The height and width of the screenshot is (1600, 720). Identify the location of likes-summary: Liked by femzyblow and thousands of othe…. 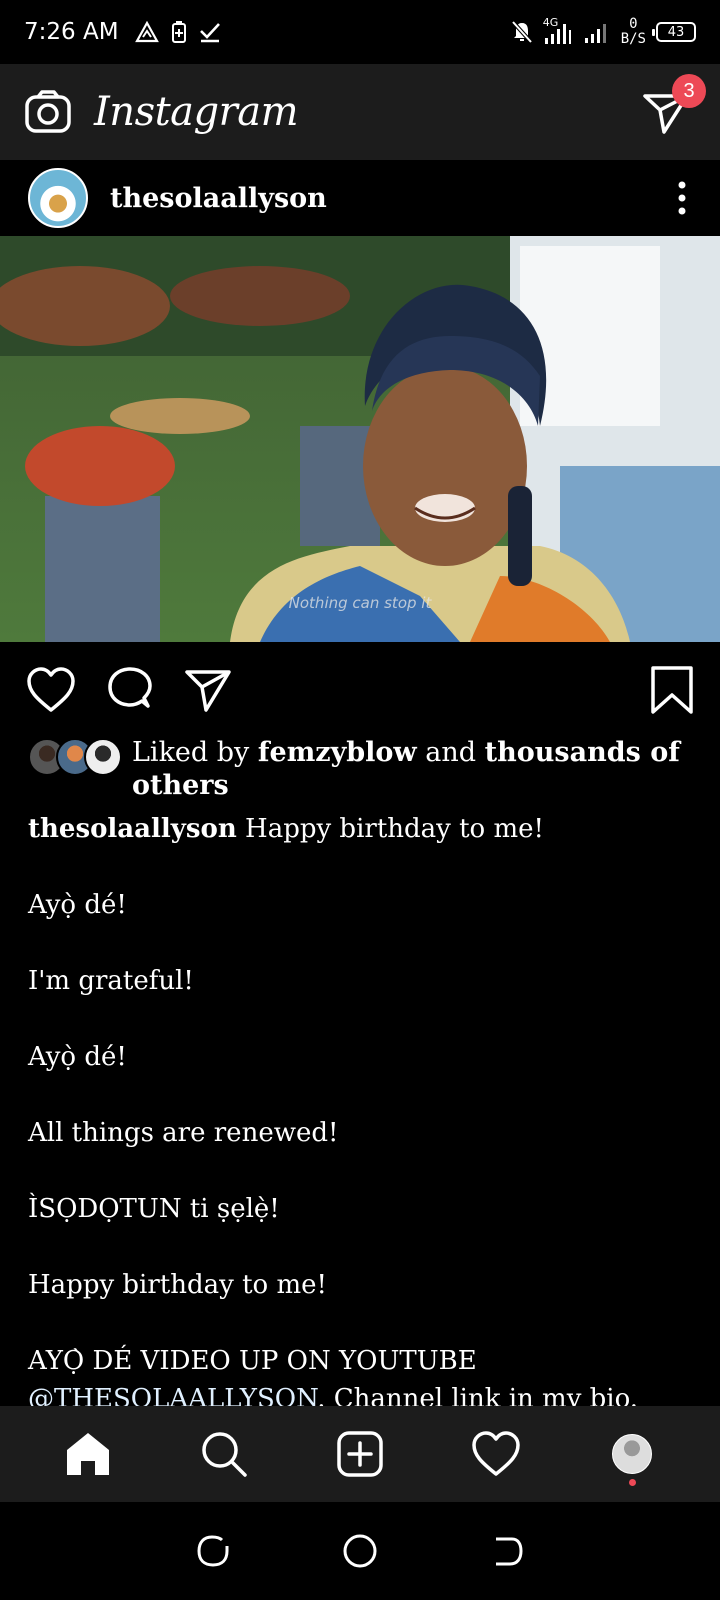
(360, 769).